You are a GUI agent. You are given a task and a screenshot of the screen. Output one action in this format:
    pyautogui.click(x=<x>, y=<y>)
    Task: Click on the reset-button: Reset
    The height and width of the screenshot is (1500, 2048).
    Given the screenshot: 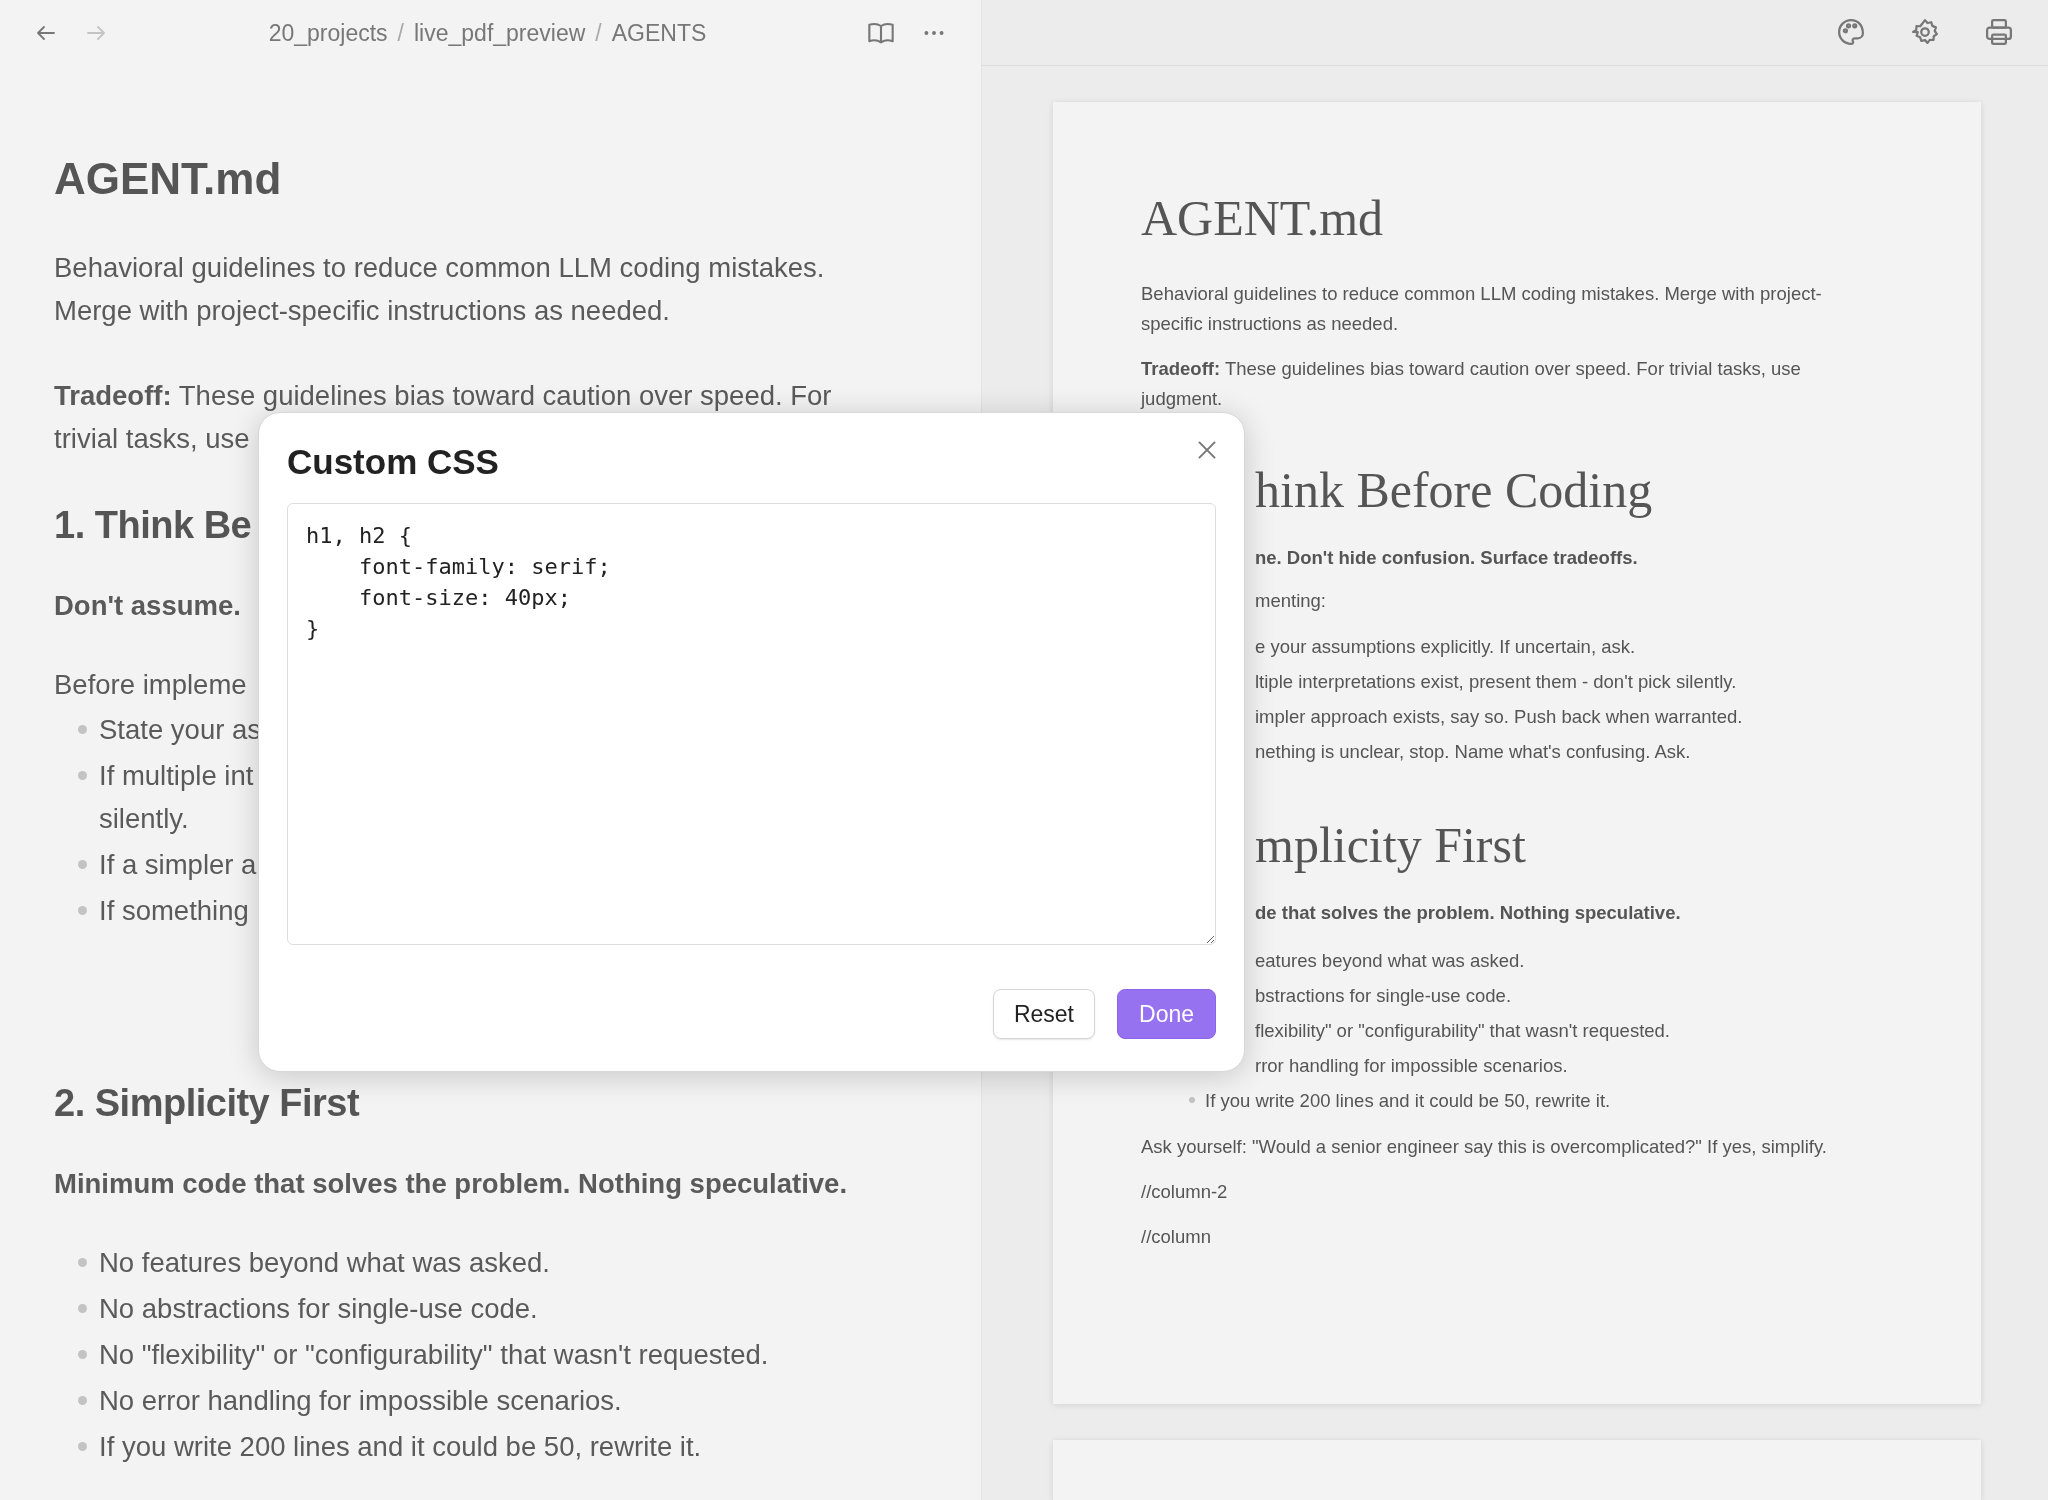 What is the action you would take?
    pyautogui.click(x=1043, y=1014)
    